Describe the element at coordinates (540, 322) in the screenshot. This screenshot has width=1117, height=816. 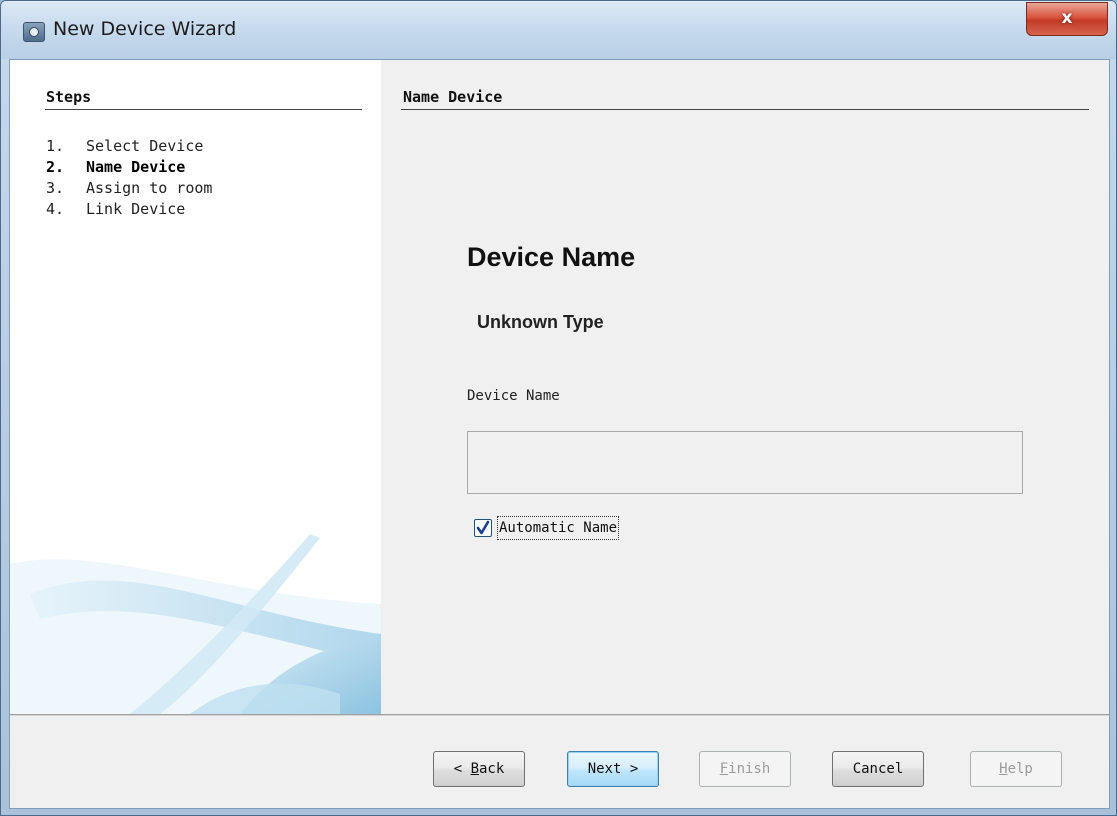
I see `device-type-label: Unknown Type` at that location.